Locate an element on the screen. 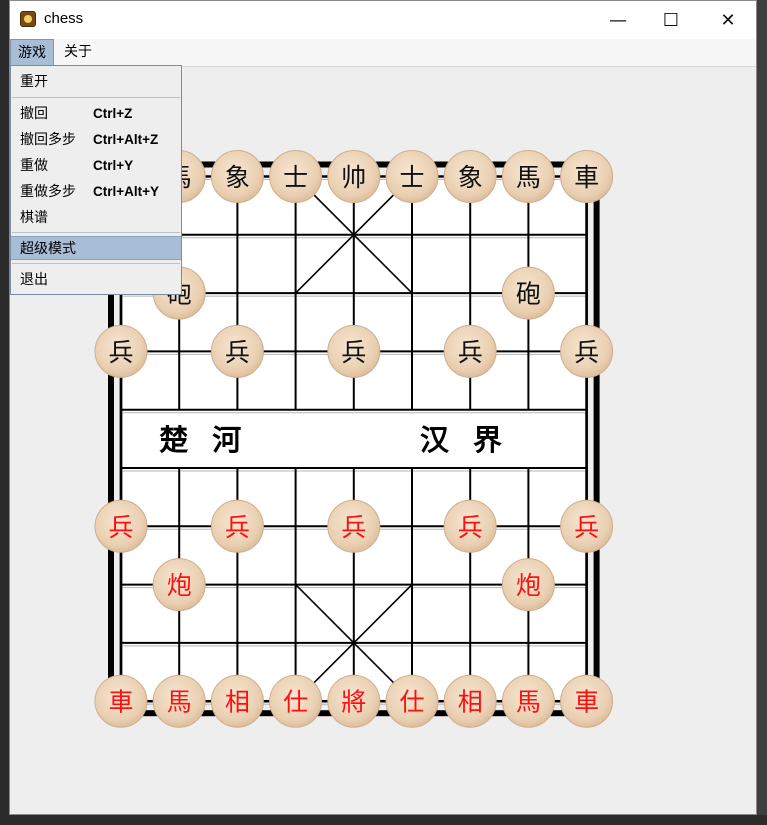 This screenshot has width=767, height=825. piece-label: 砲 is located at coordinates (528, 294).